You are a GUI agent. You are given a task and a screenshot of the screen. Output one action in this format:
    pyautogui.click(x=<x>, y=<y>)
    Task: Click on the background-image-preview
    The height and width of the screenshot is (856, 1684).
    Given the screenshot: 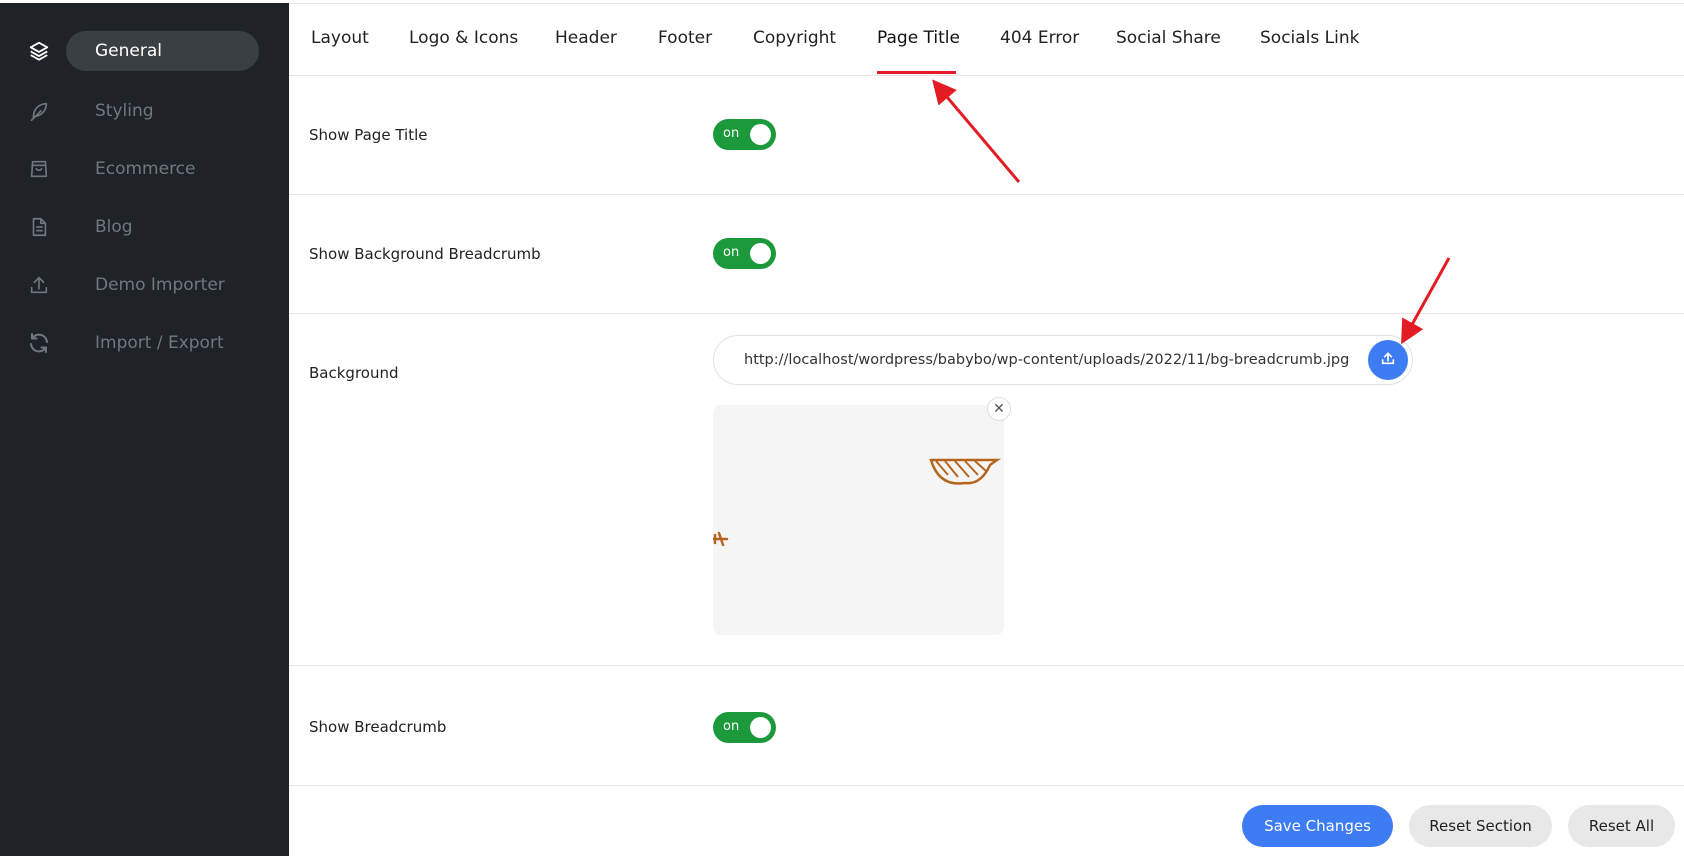 What is the action you would take?
    pyautogui.click(x=858, y=520)
    